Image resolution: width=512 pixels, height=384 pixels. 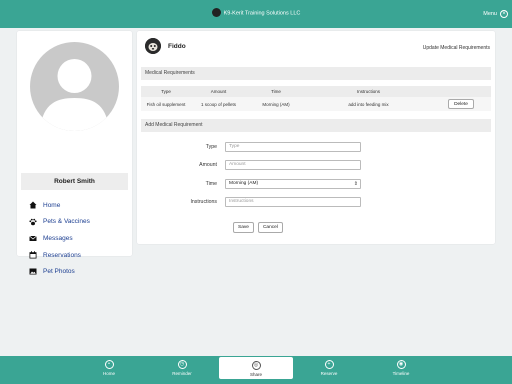 I want to click on sidebar-item-home: Home, so click(x=59, y=205).